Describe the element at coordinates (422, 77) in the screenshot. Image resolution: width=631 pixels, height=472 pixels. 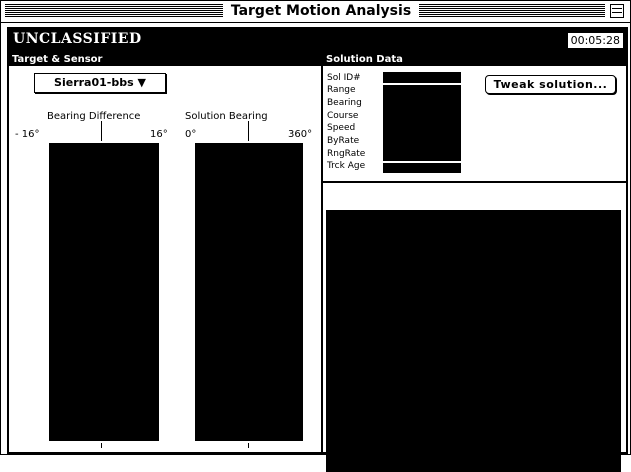
I see `sol-id-value` at that location.